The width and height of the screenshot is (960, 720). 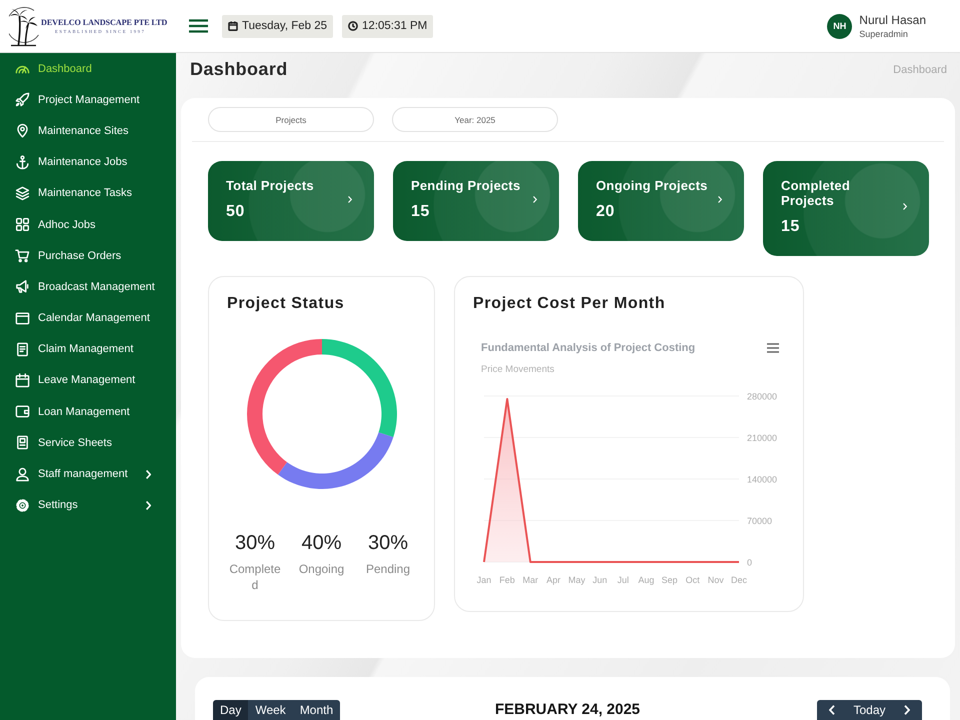 What do you see at coordinates (739, 579) in the screenshot?
I see `x-axis-label: Dec` at bounding box center [739, 579].